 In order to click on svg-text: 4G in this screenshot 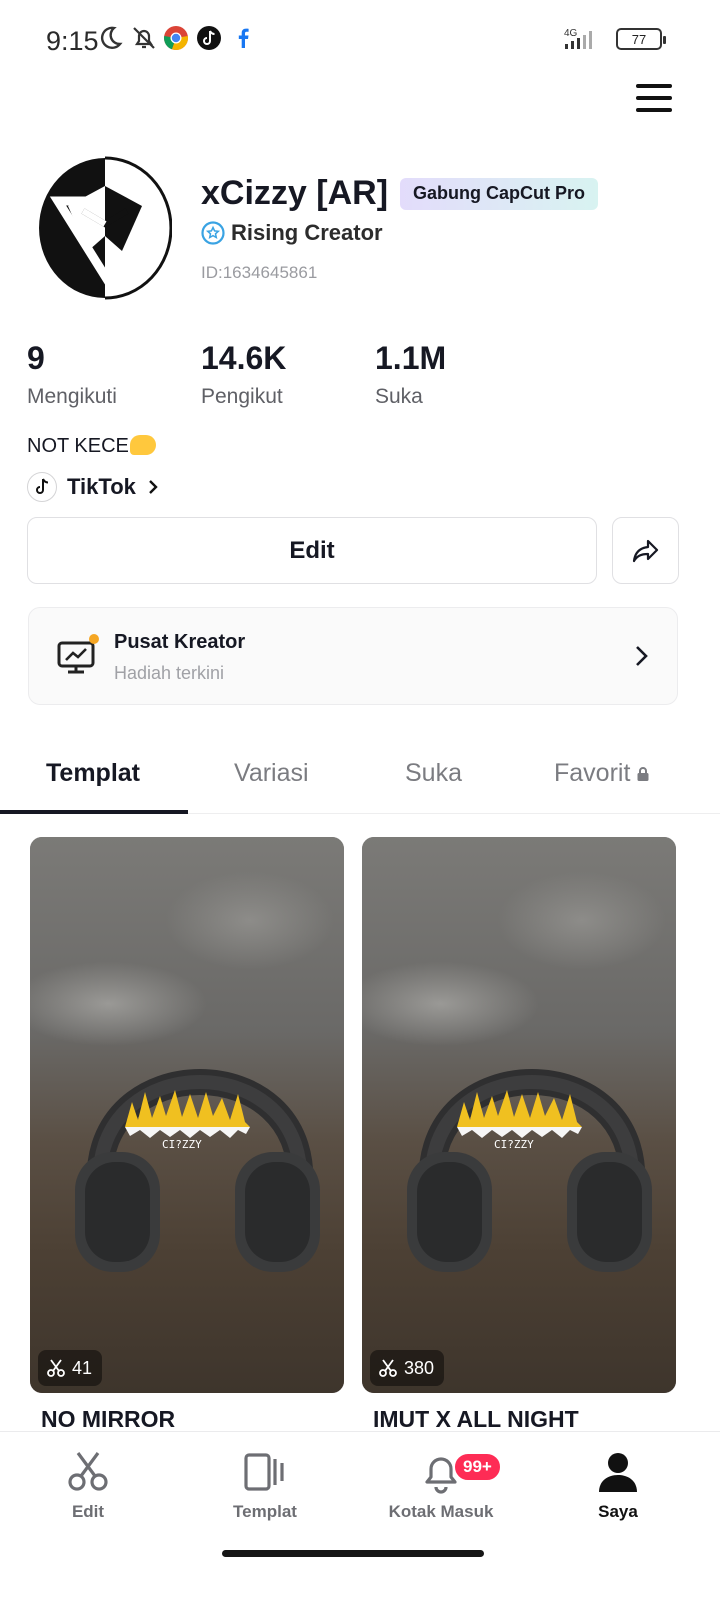, I will do `click(571, 33)`.